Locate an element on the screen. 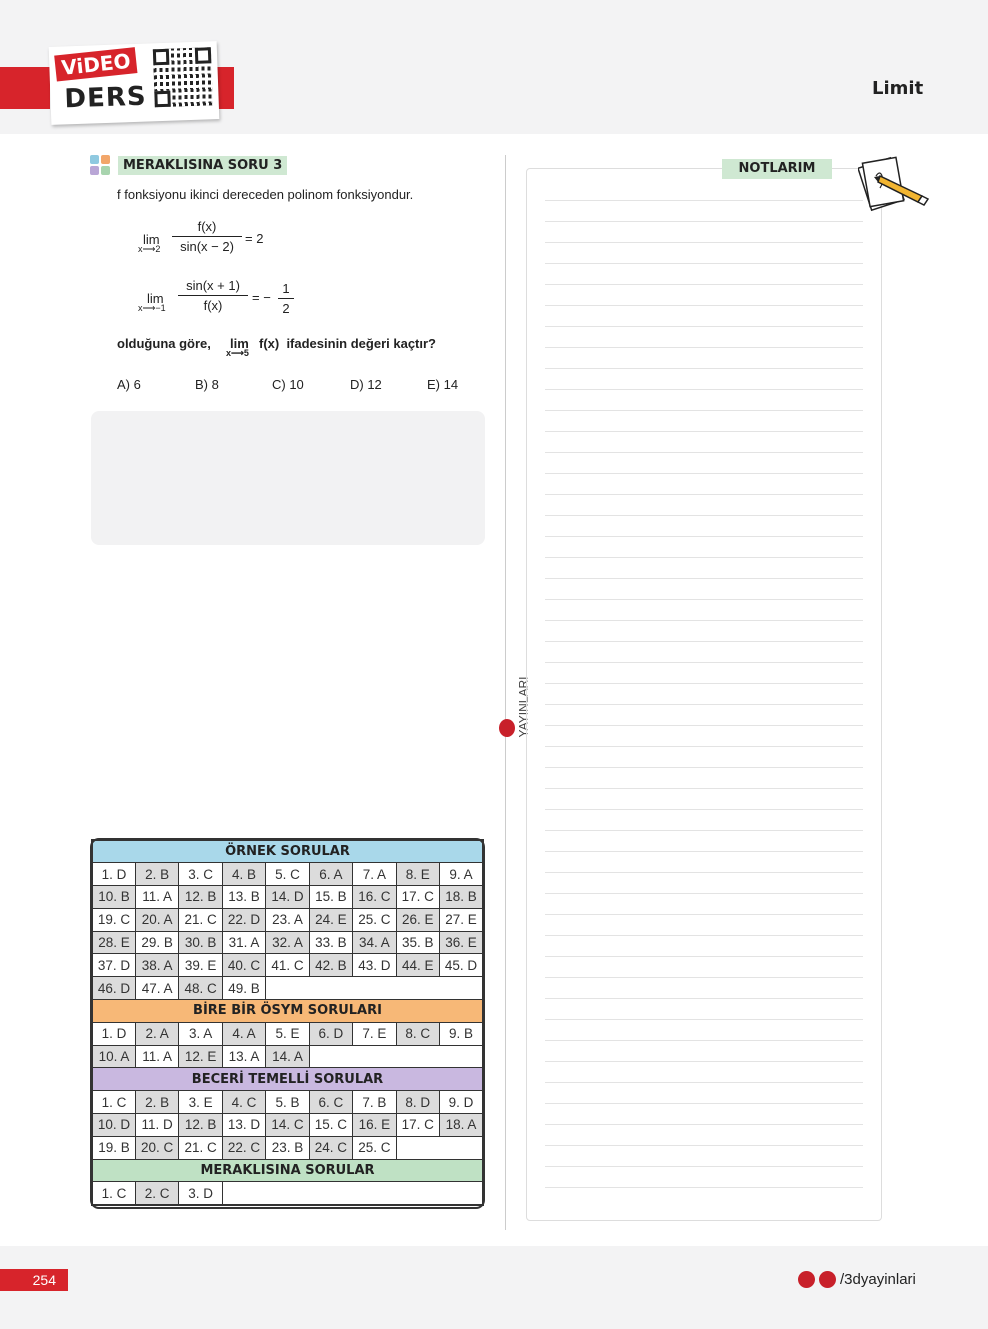 This screenshot has height=1329, width=988. answer-cell: 32. A is located at coordinates (287, 942).